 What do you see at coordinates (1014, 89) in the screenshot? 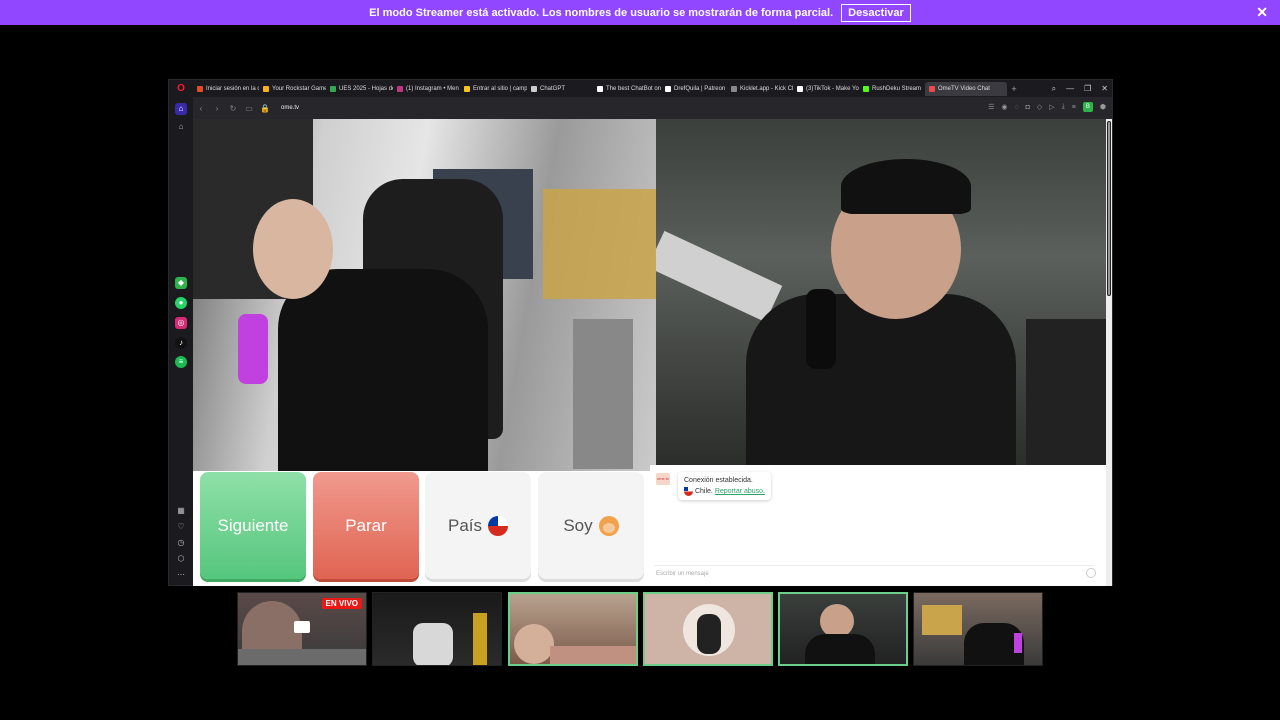
I see `new-tab-icon: +` at bounding box center [1014, 89].